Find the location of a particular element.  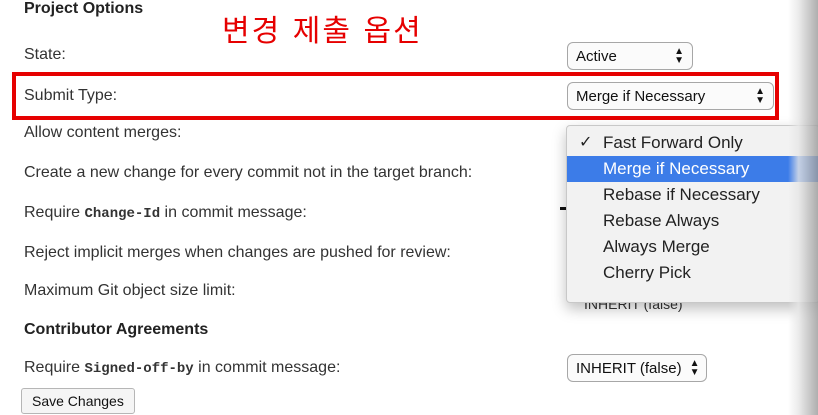

dropdown-item-merge-if-necessary: Merge if Necessary is located at coordinates (692, 169).